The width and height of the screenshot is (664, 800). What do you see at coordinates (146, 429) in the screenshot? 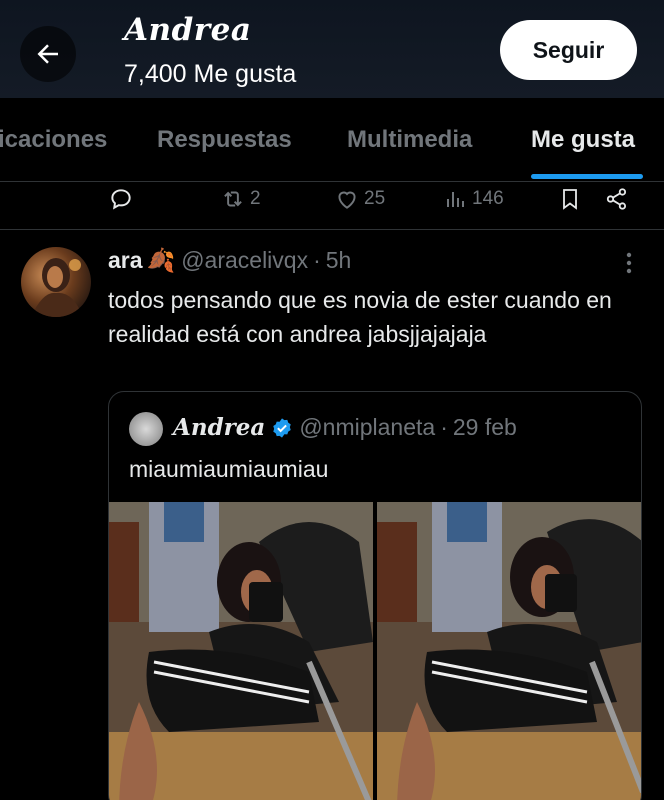
I see `quoted-avatar` at bounding box center [146, 429].